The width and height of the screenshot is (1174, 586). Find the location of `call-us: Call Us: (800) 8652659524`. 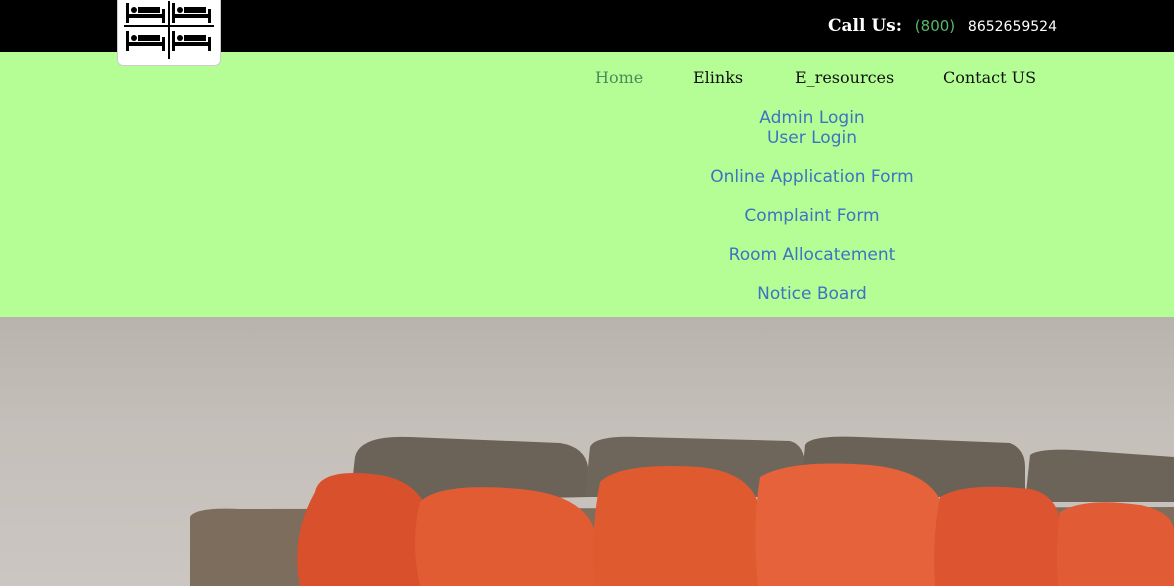

call-us: Call Us: (800) 8652659524 is located at coordinates (942, 26).